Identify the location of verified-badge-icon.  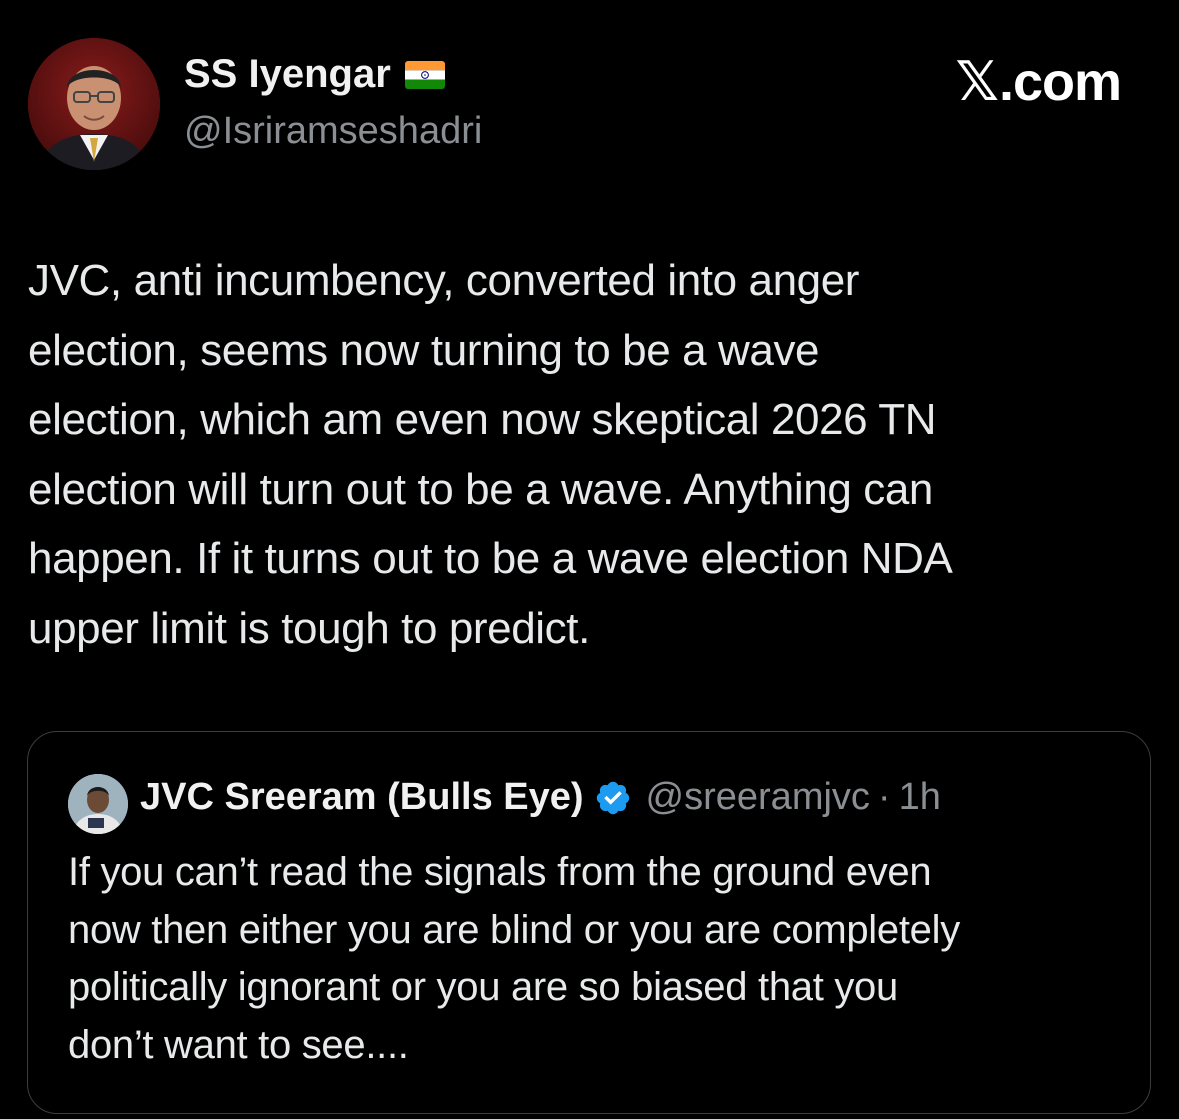
(613, 798).